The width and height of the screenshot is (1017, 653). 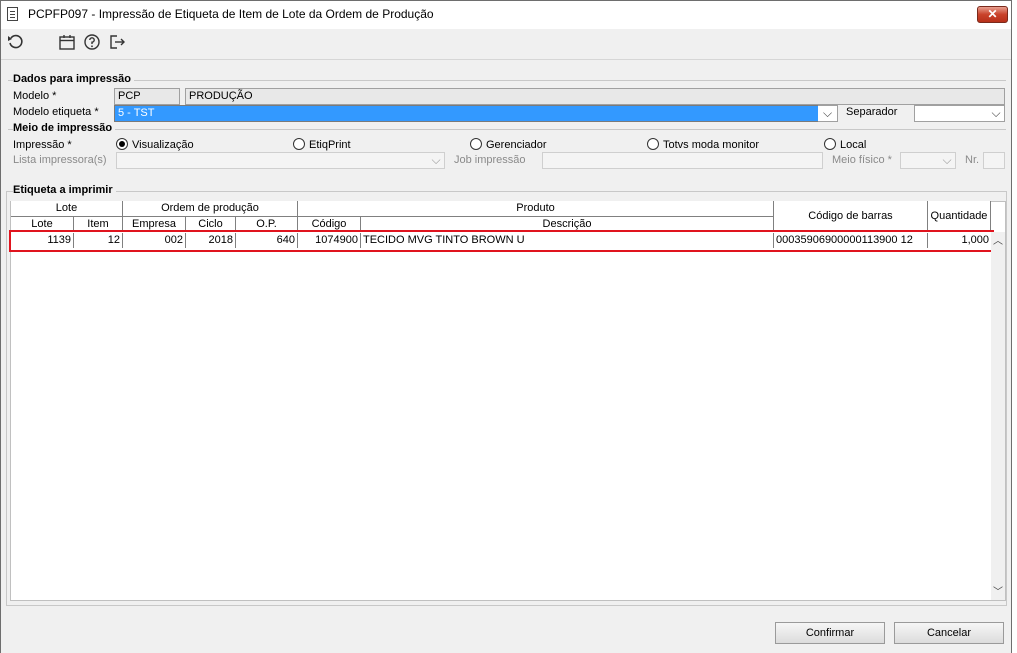 What do you see at coordinates (994, 160) in the screenshot?
I see `nr-field` at bounding box center [994, 160].